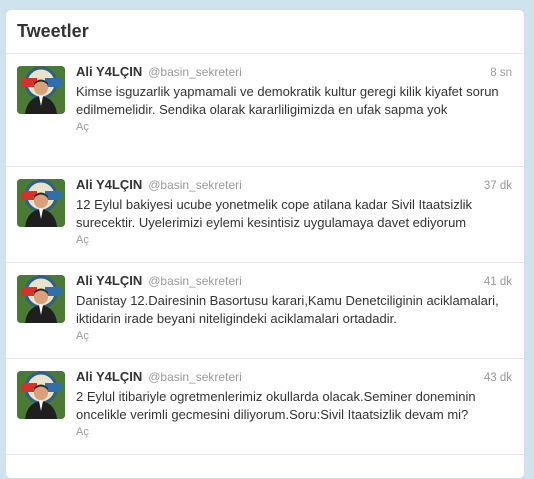 This screenshot has width=534, height=479. Describe the element at coordinates (498, 378) in the screenshot. I see `tweet-timestamp: 43 dk` at that location.